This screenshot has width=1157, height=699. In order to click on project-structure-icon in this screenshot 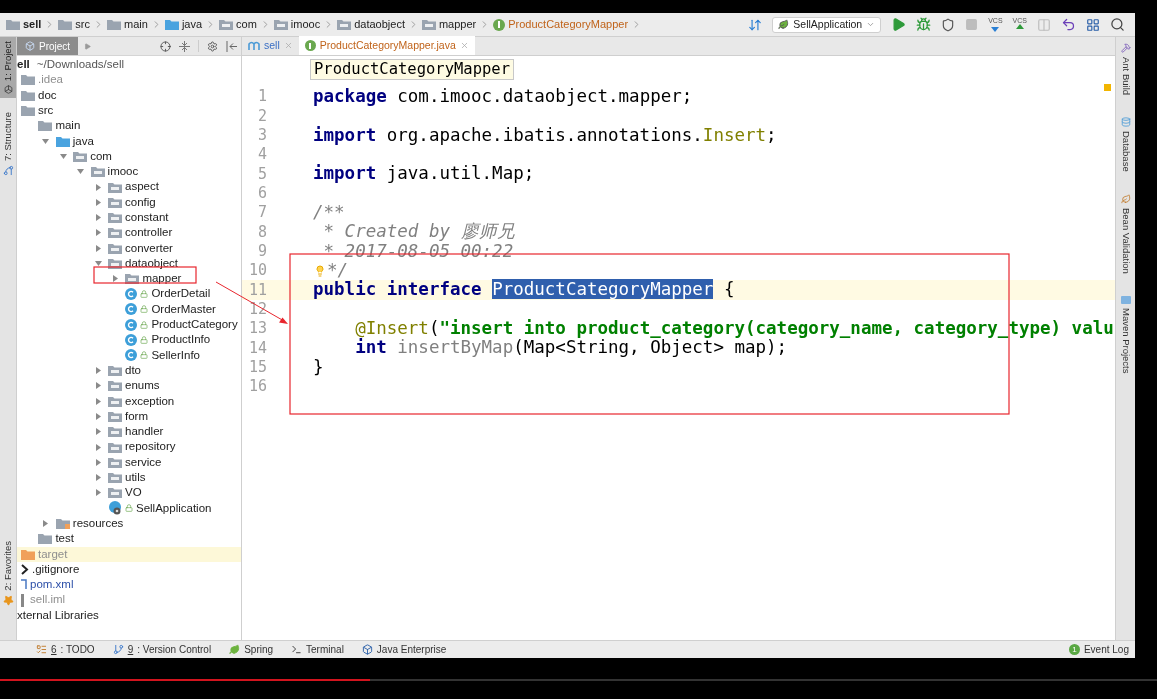, I will do `click(1093, 24)`.